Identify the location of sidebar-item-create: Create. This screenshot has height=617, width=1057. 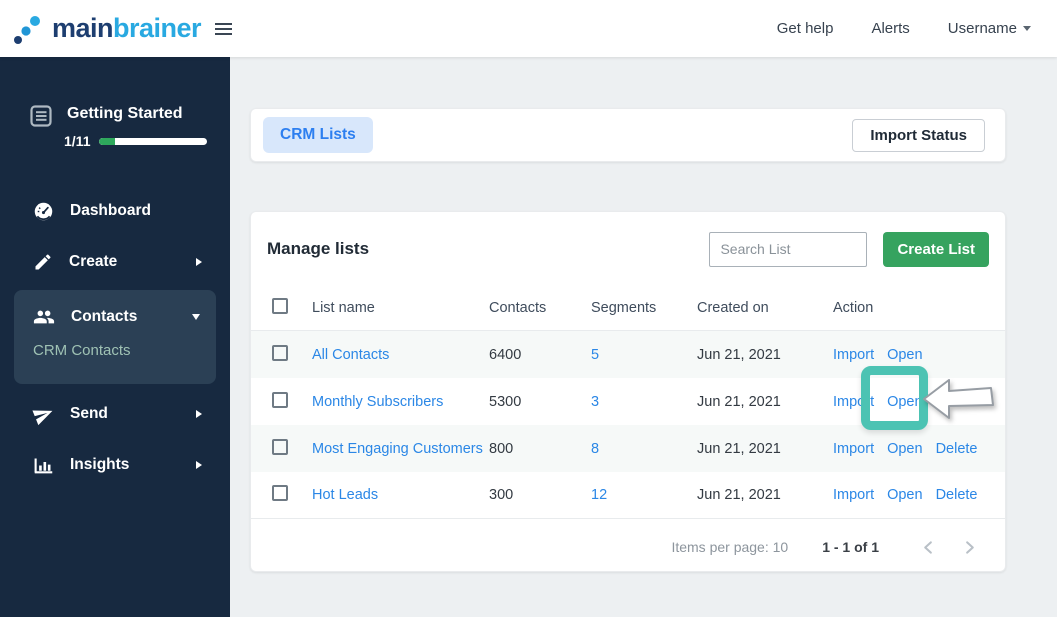
(115, 262).